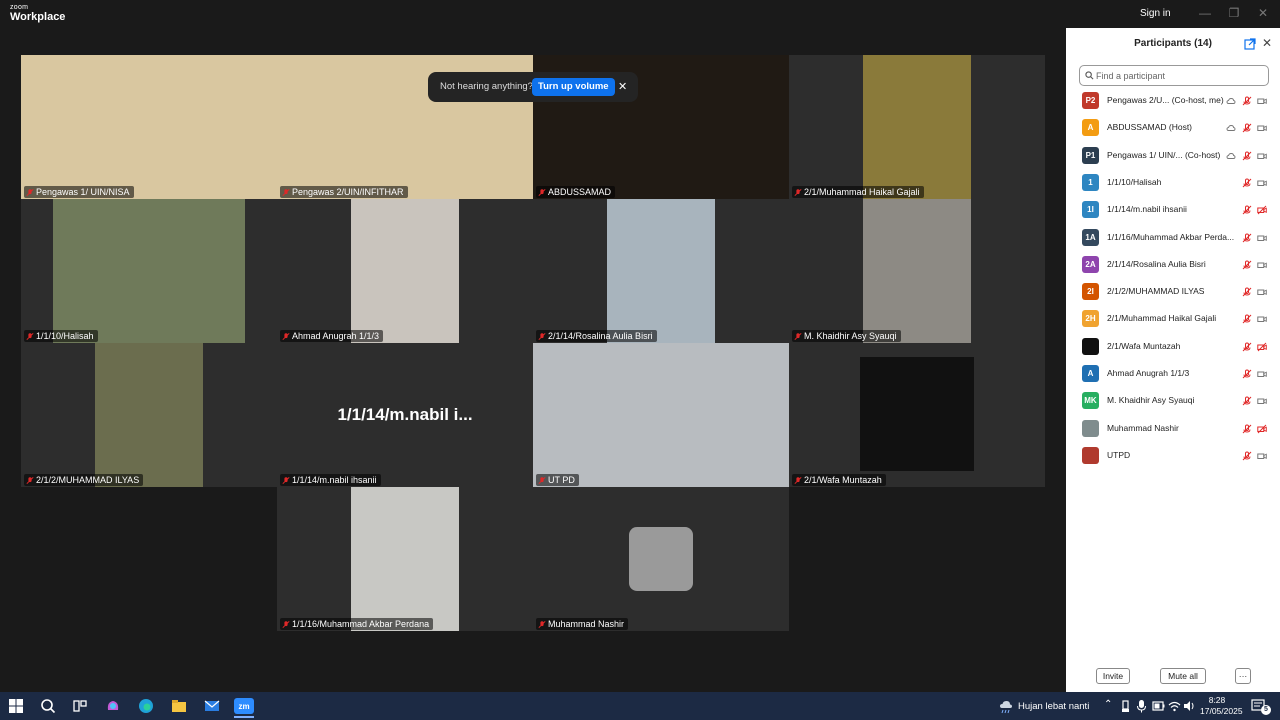  I want to click on video-tile: 2/1/Wafa Muntazah, so click(917, 415).